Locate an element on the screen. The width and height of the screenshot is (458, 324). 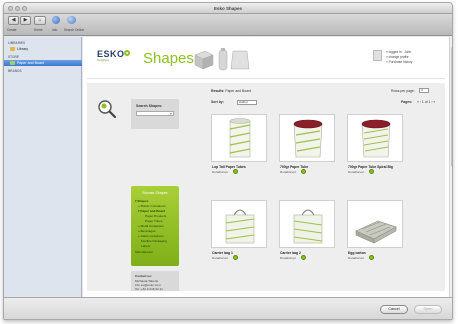
header-pouch-icon is located at coordinates (240, 60).